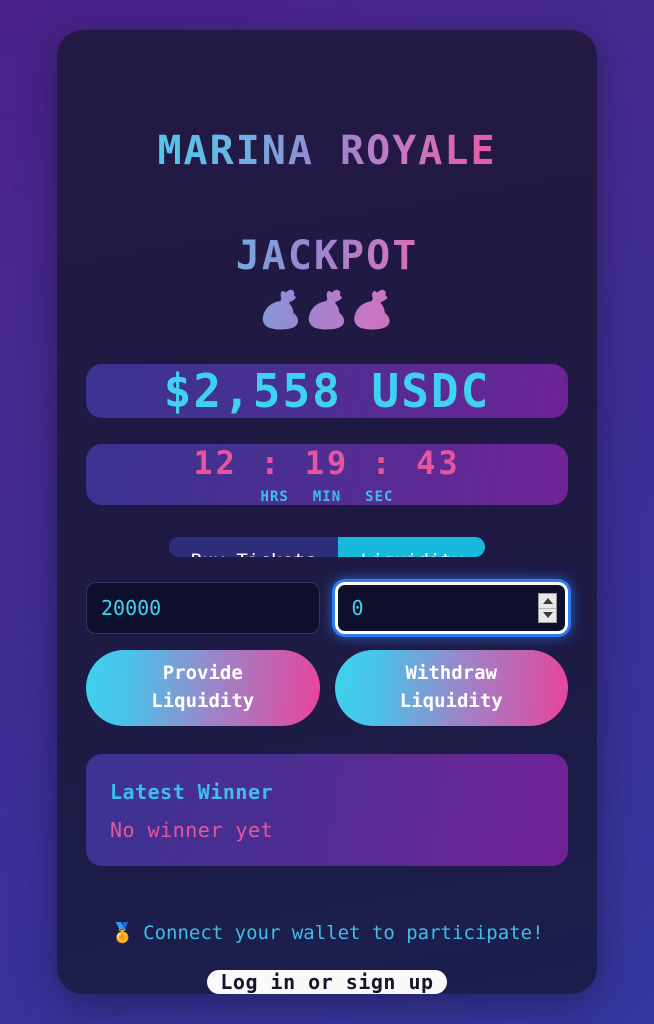 Image resolution: width=654 pixels, height=1024 pixels. Describe the element at coordinates (327, 982) in the screenshot. I see `login-signup-button: Log in or sign up` at that location.